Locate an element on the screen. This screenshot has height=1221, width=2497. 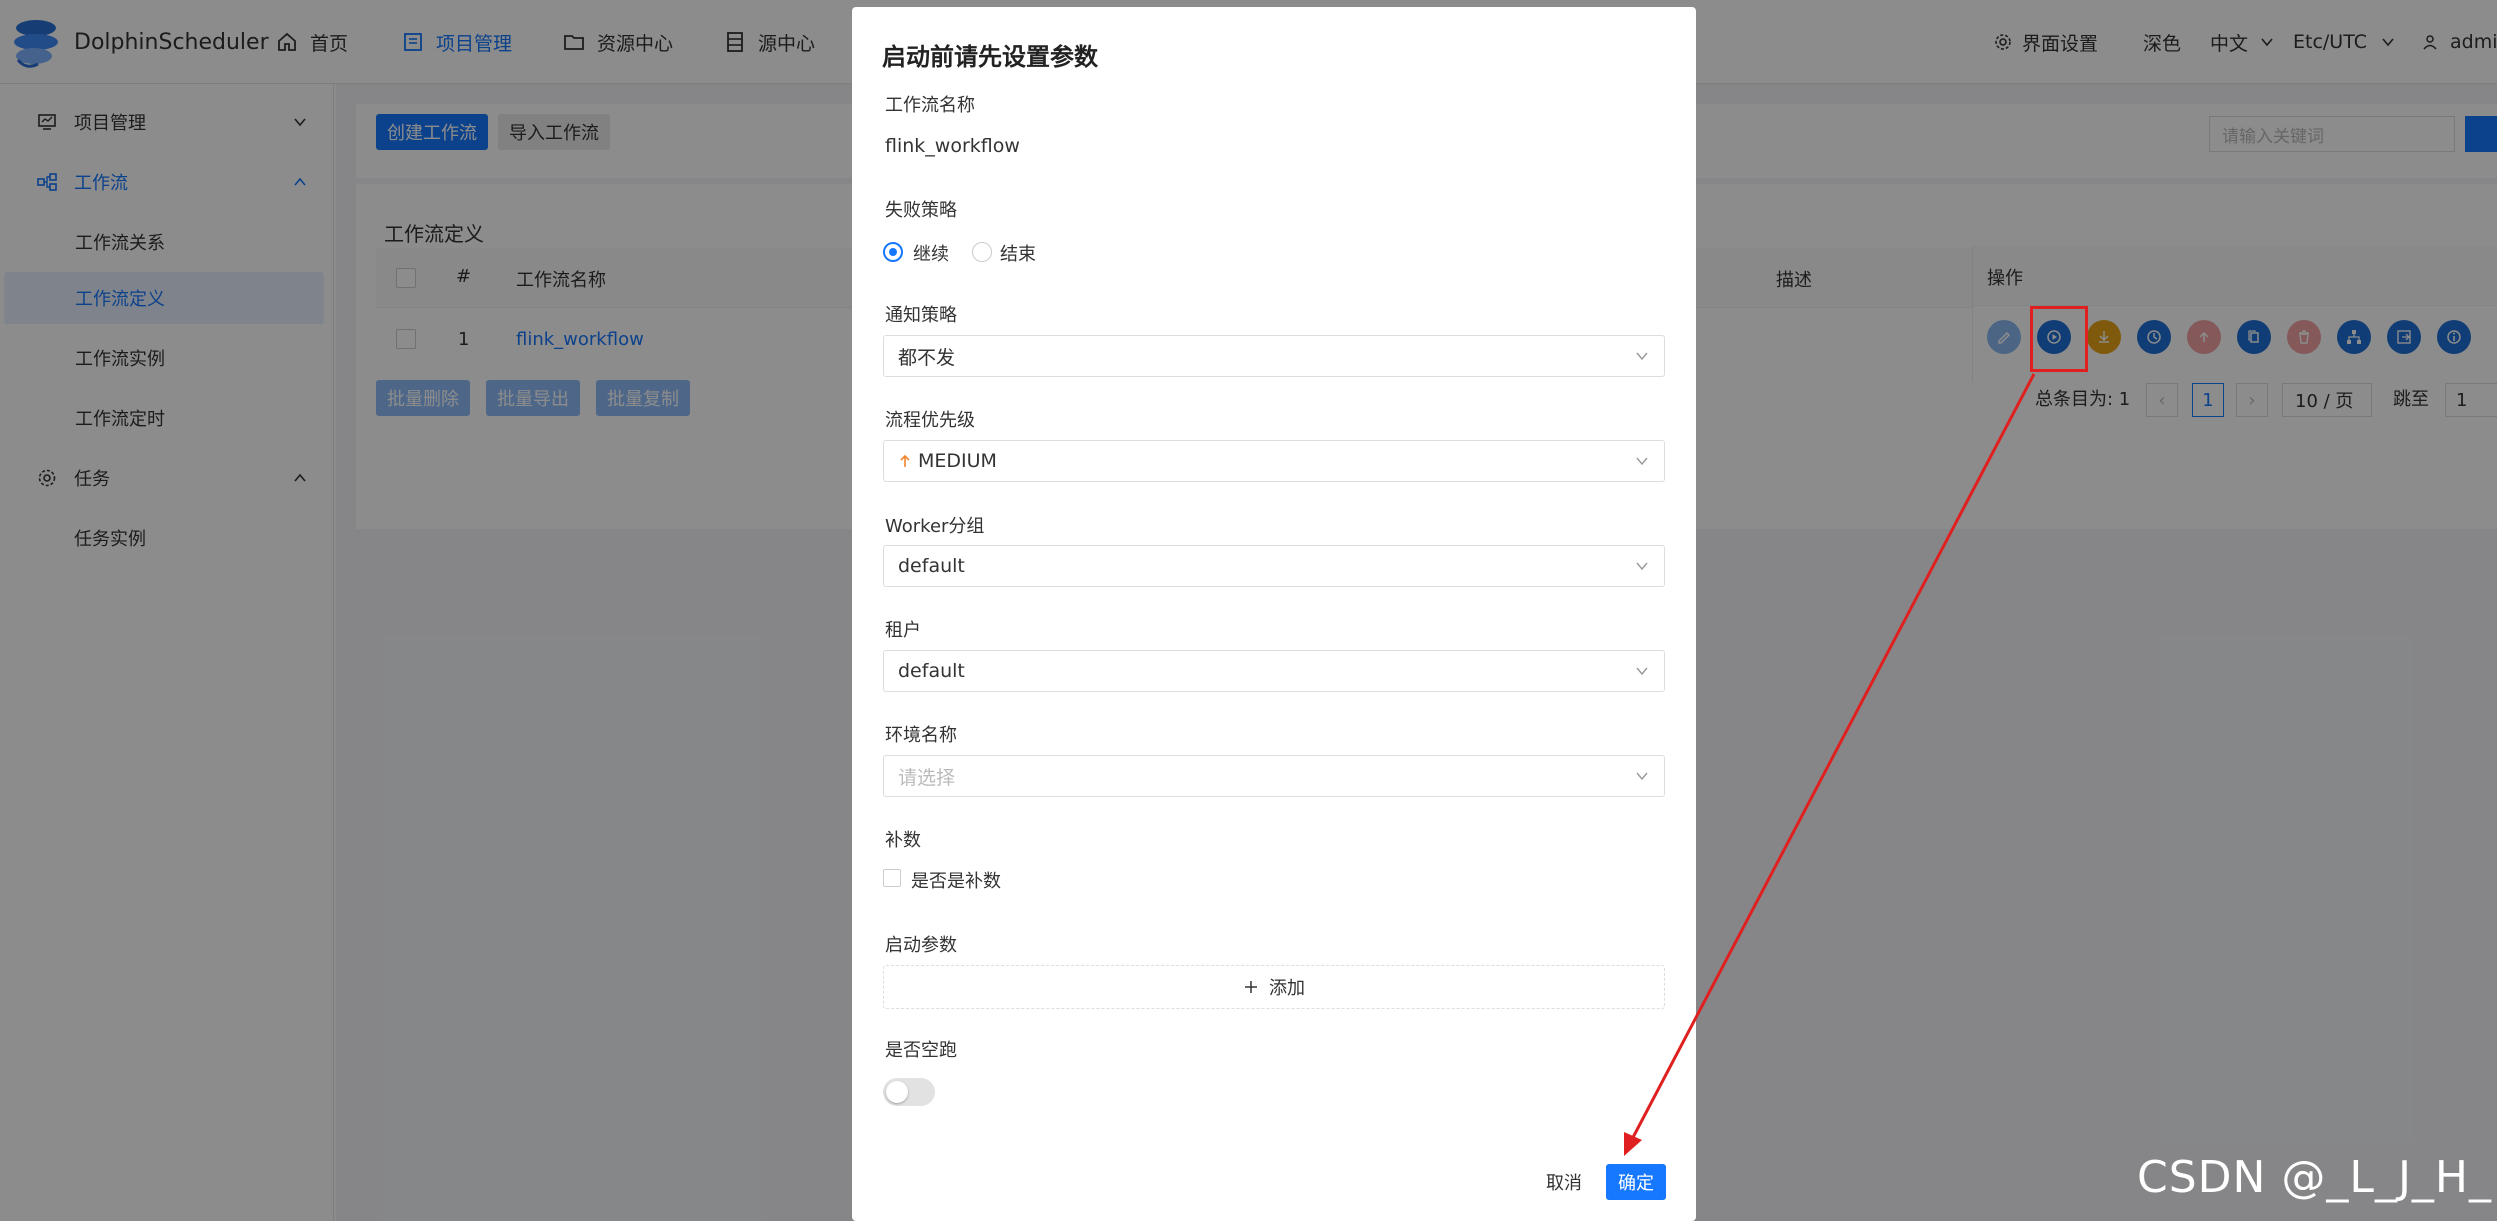
radio-continue-dot is located at coordinates (893, 252).